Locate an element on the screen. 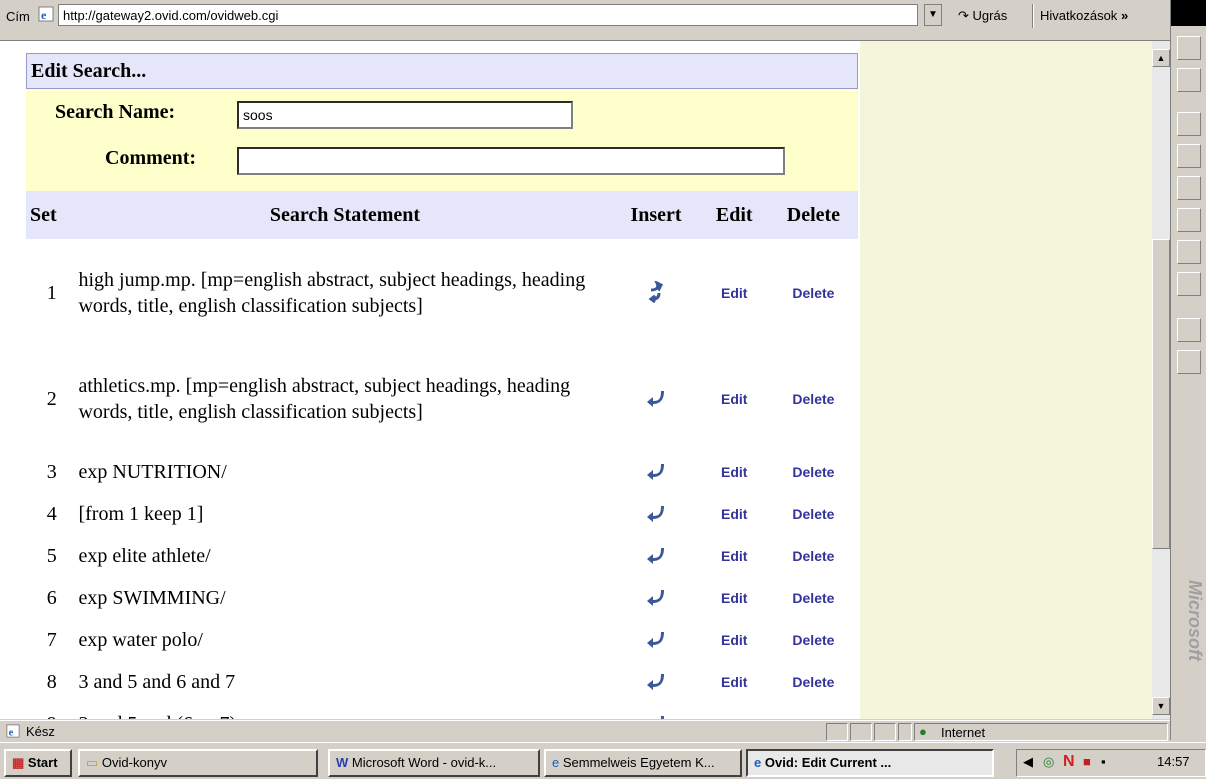 Image resolution: width=1206 pixels, height=779 pixels. status-bar: e Kész ● Internet is located at coordinates (585, 731).